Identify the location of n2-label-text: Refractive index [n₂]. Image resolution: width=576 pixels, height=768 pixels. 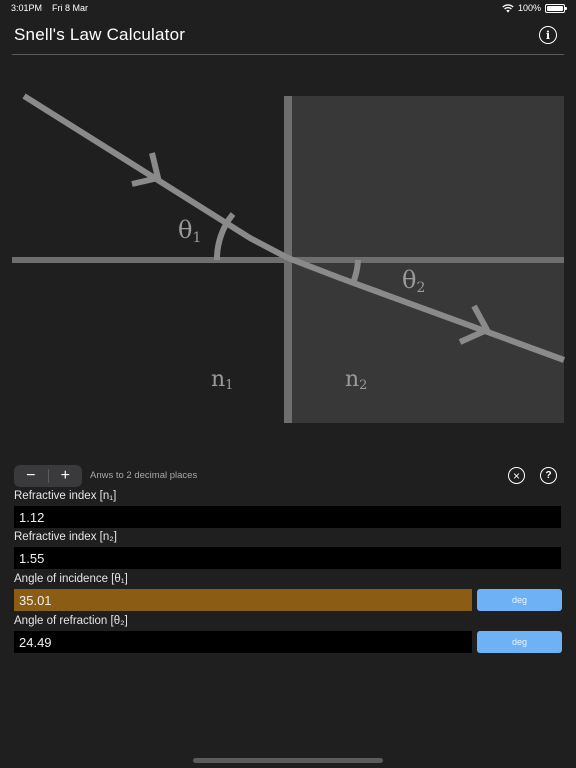
(65, 537).